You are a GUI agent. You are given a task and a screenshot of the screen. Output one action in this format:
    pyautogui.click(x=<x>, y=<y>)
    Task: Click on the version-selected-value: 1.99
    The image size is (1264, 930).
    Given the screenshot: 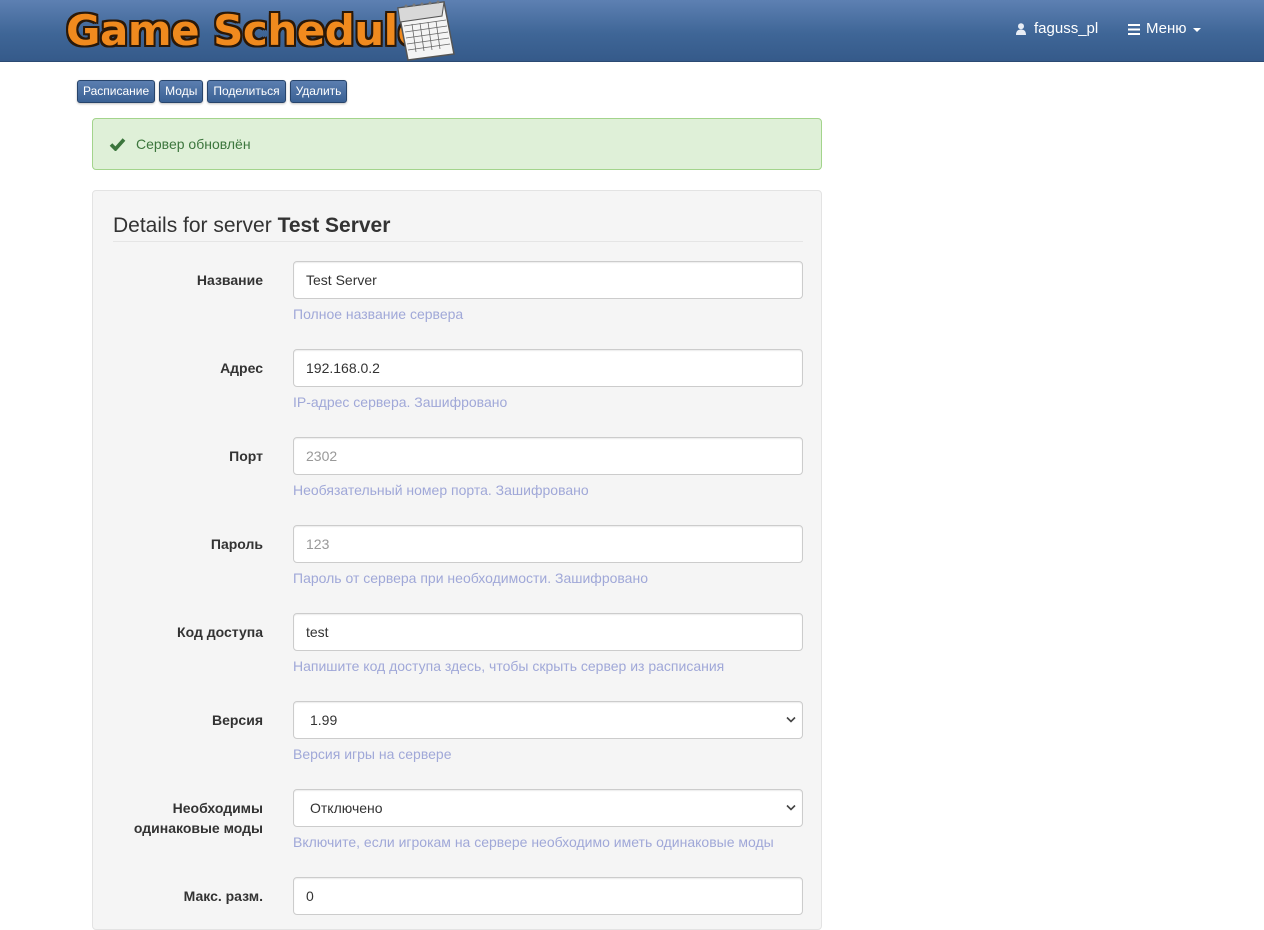 What is the action you would take?
    pyautogui.click(x=324, y=720)
    